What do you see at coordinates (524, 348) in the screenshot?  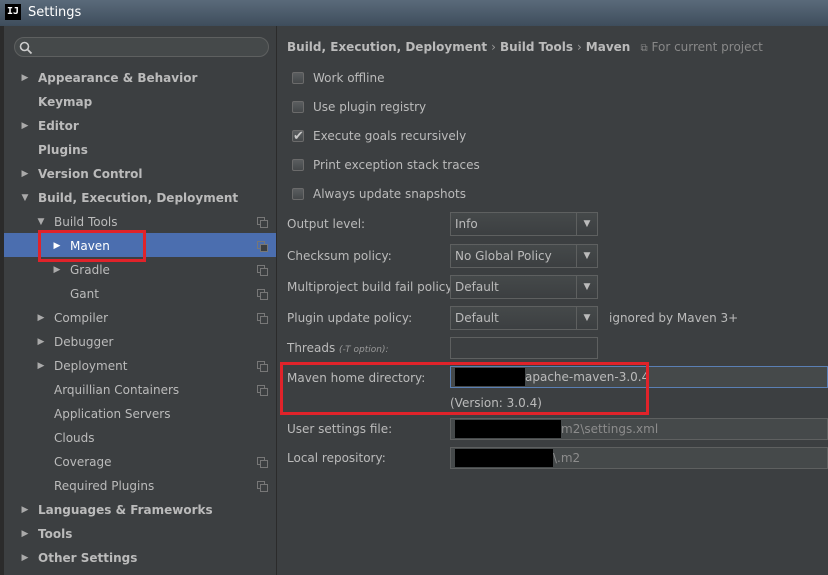 I see `threads-input` at bounding box center [524, 348].